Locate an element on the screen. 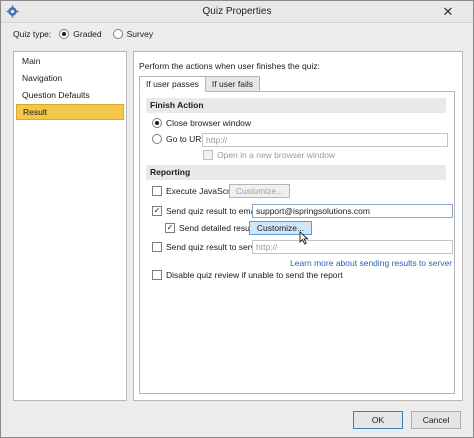 This screenshot has width=474, height=438. execute-js-label: Execute JavaScript is located at coordinates (202, 191).